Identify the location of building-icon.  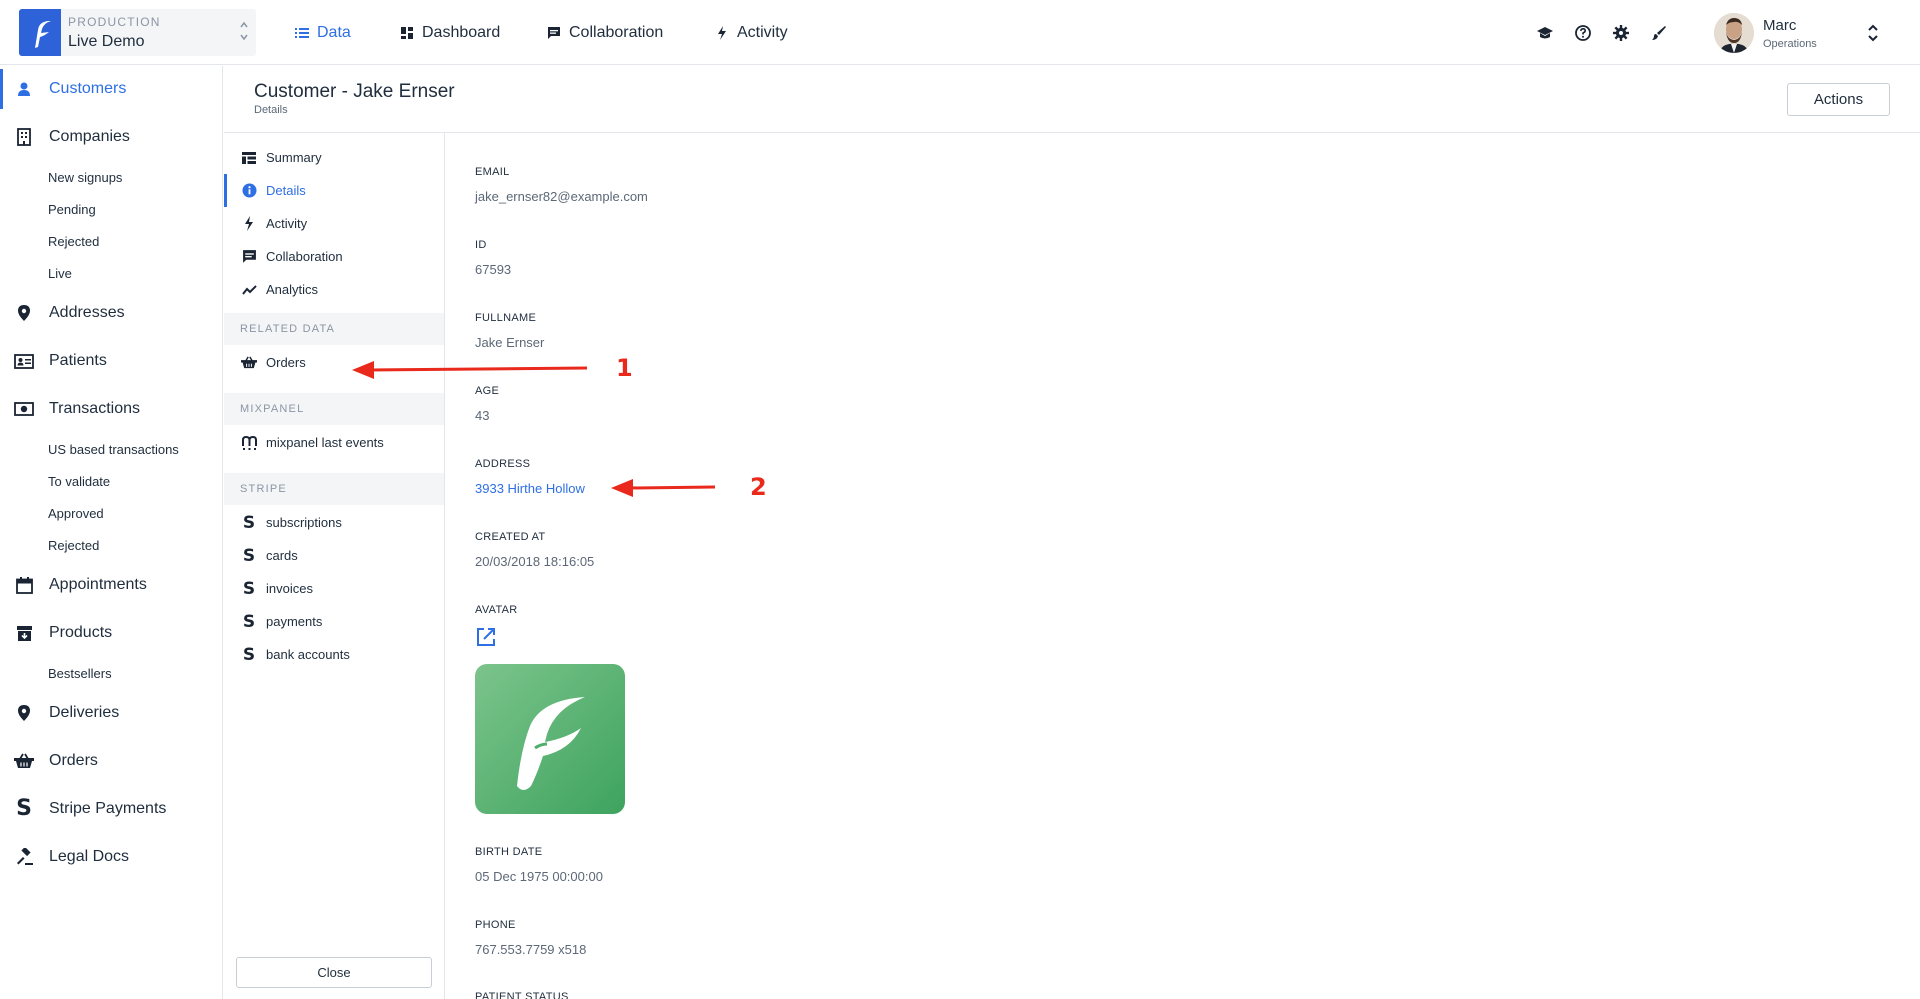
(24, 137).